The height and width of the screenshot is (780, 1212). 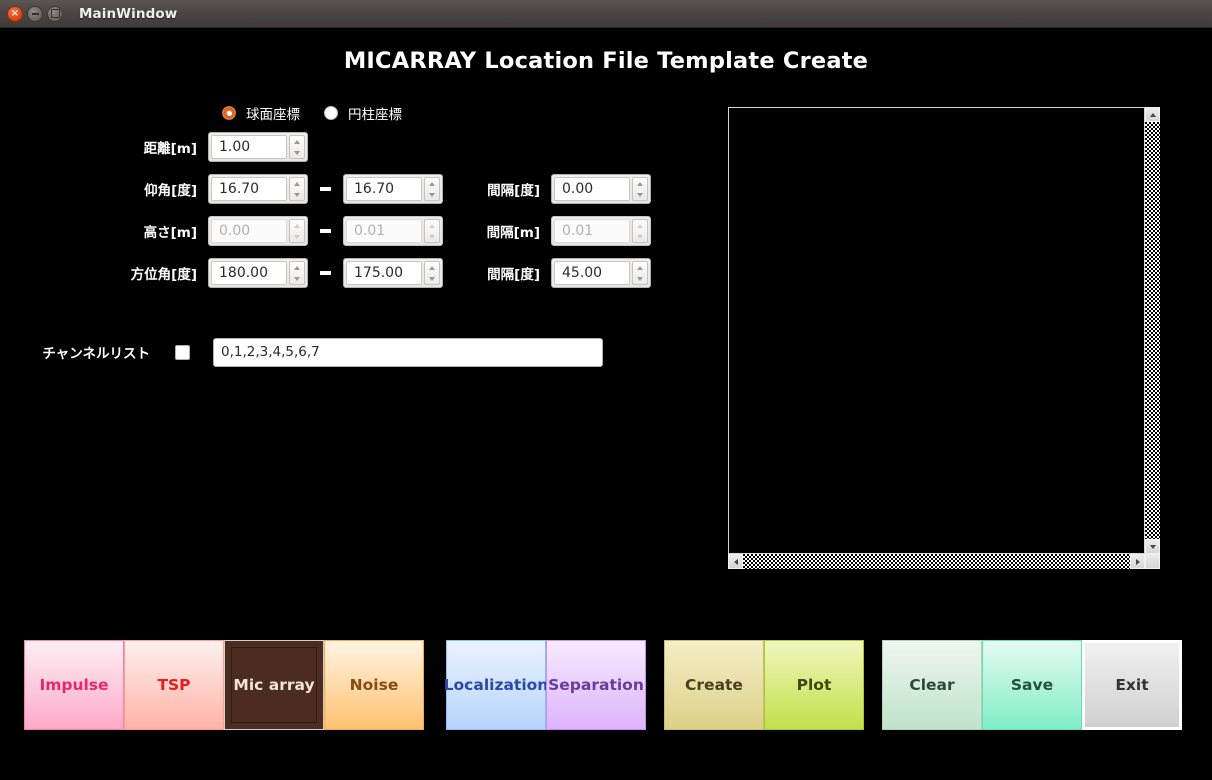 I want to click on close-glyph: ×, so click(x=15, y=13).